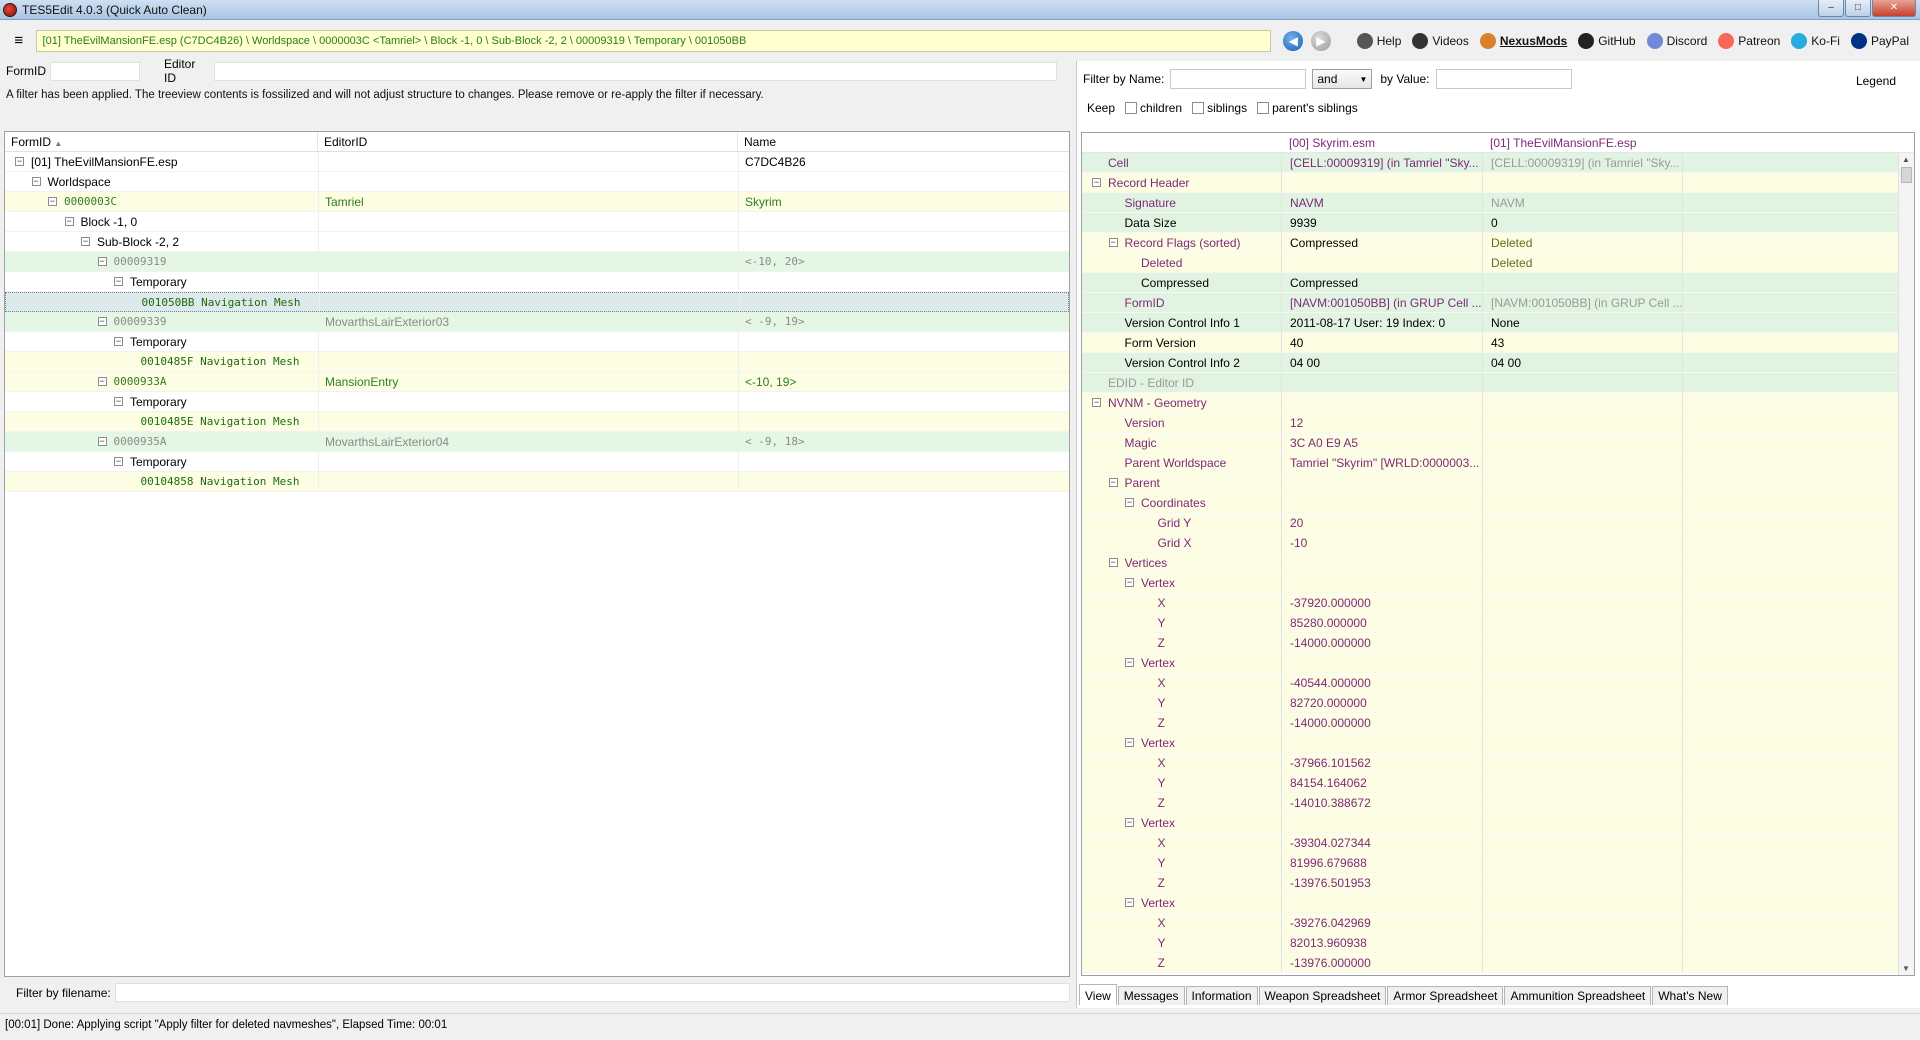 This screenshot has height=1040, width=1920. I want to click on master-value-cell: -13976.501953, so click(1381, 882).